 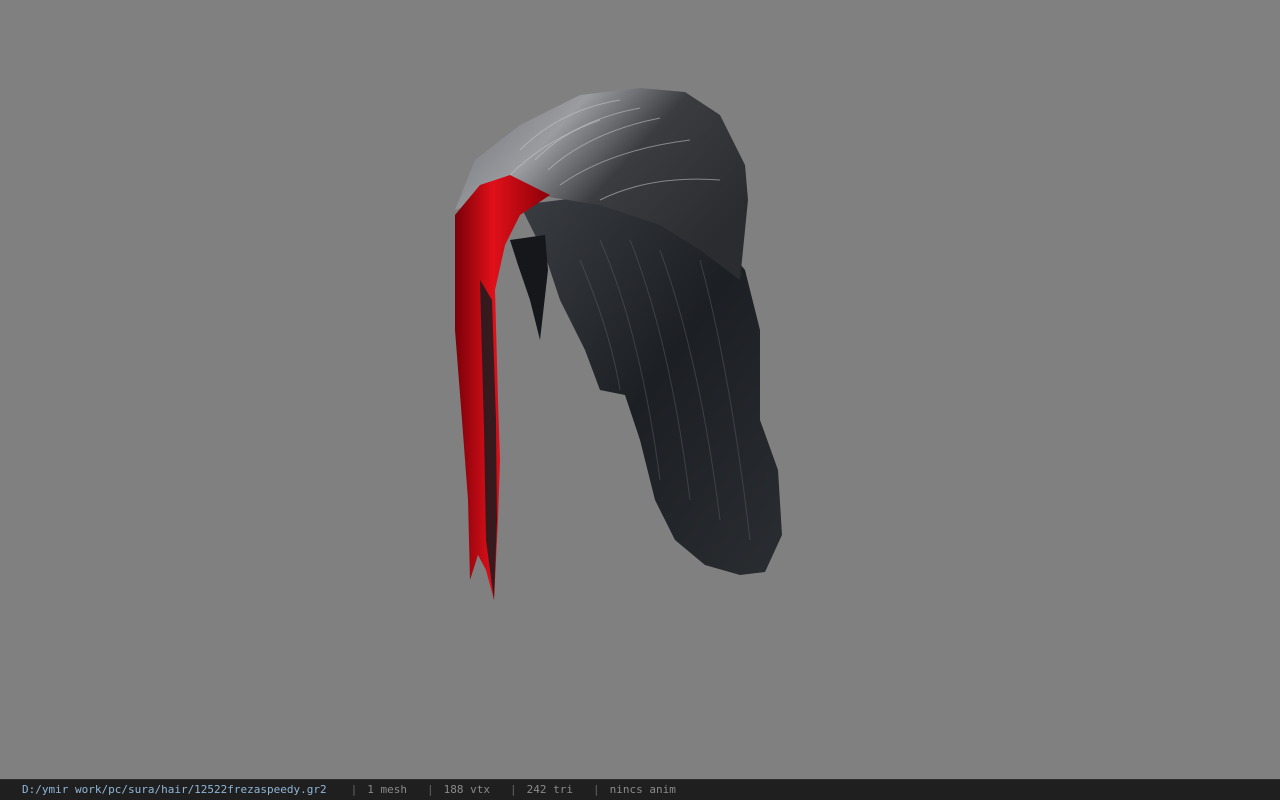 I want to click on triangle-count: 242 tri, so click(x=549, y=789).